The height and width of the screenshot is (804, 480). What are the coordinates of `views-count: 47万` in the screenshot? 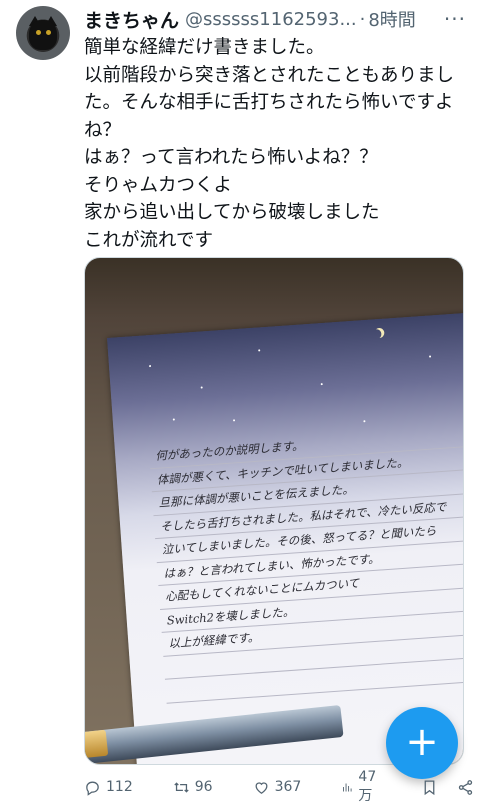 It's located at (367, 786).